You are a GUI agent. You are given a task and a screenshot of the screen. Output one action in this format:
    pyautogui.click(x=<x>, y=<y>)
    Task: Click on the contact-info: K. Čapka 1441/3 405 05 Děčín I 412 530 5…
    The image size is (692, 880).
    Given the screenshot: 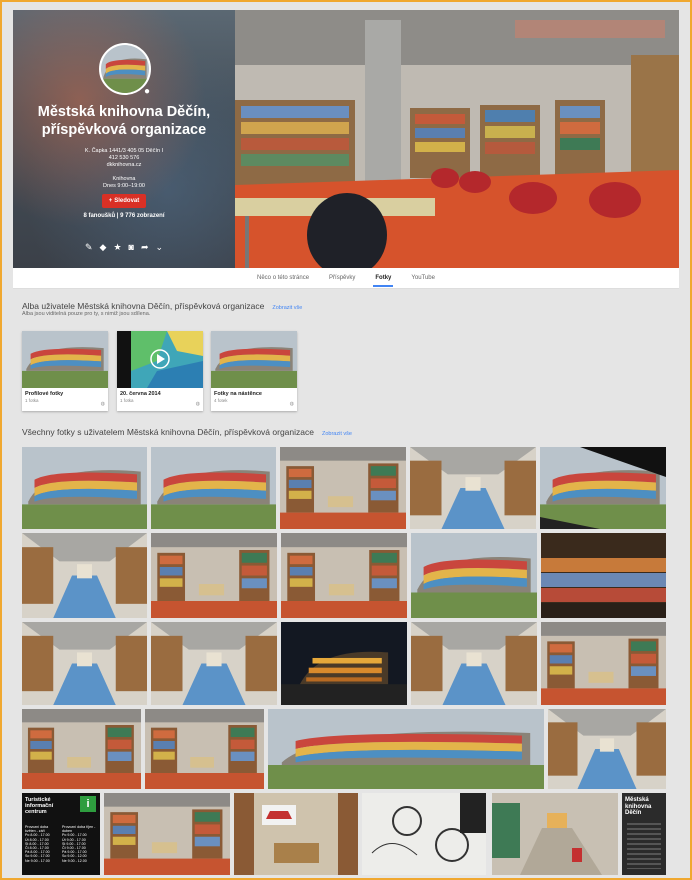 What is the action you would take?
    pyautogui.click(x=124, y=158)
    